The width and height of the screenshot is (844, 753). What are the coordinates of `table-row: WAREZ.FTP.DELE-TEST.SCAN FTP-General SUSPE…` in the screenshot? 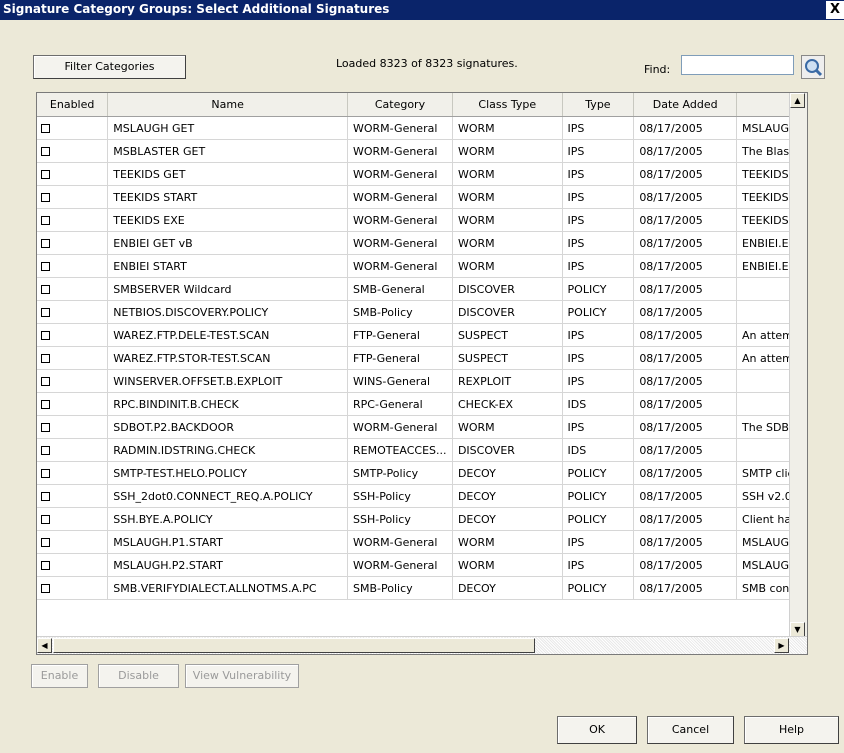 It's located at (422, 335).